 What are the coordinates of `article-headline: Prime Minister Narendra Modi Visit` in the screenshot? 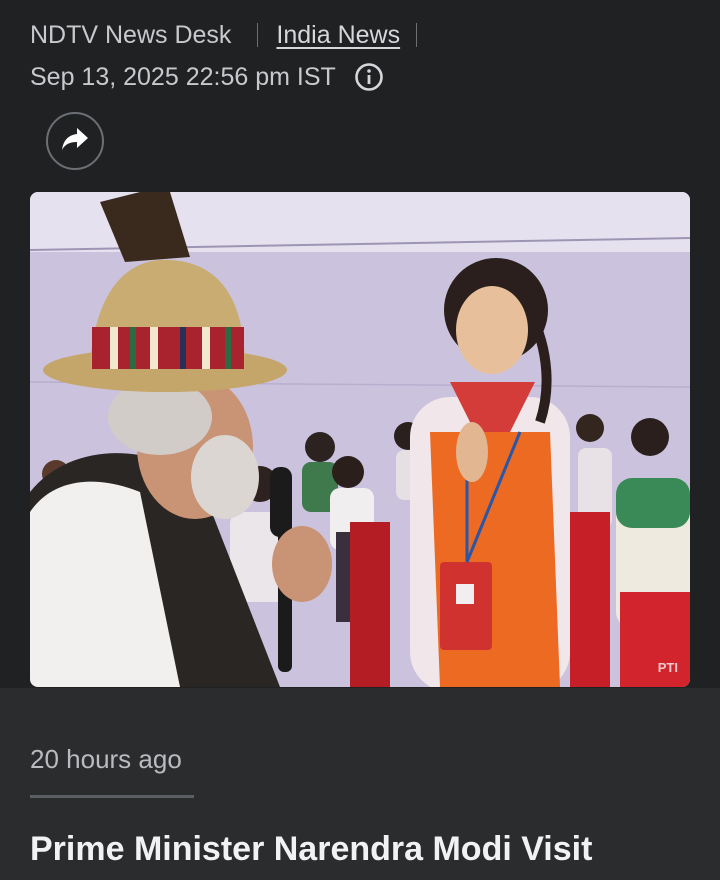 It's located at (311, 849).